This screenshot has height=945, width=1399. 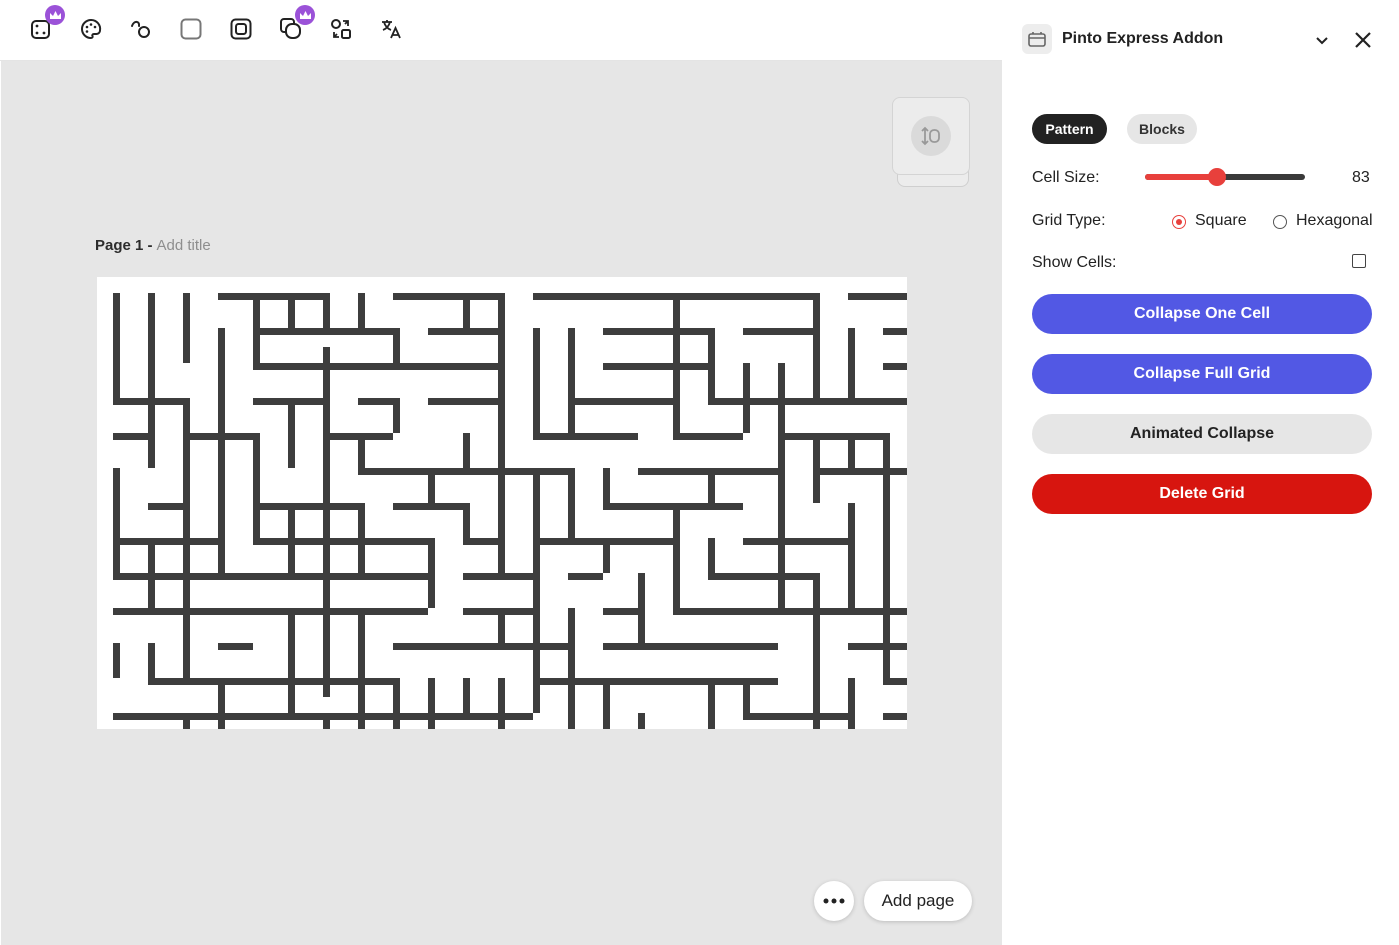 I want to click on page-heading: Page 1 - Add title, so click(x=153, y=245).